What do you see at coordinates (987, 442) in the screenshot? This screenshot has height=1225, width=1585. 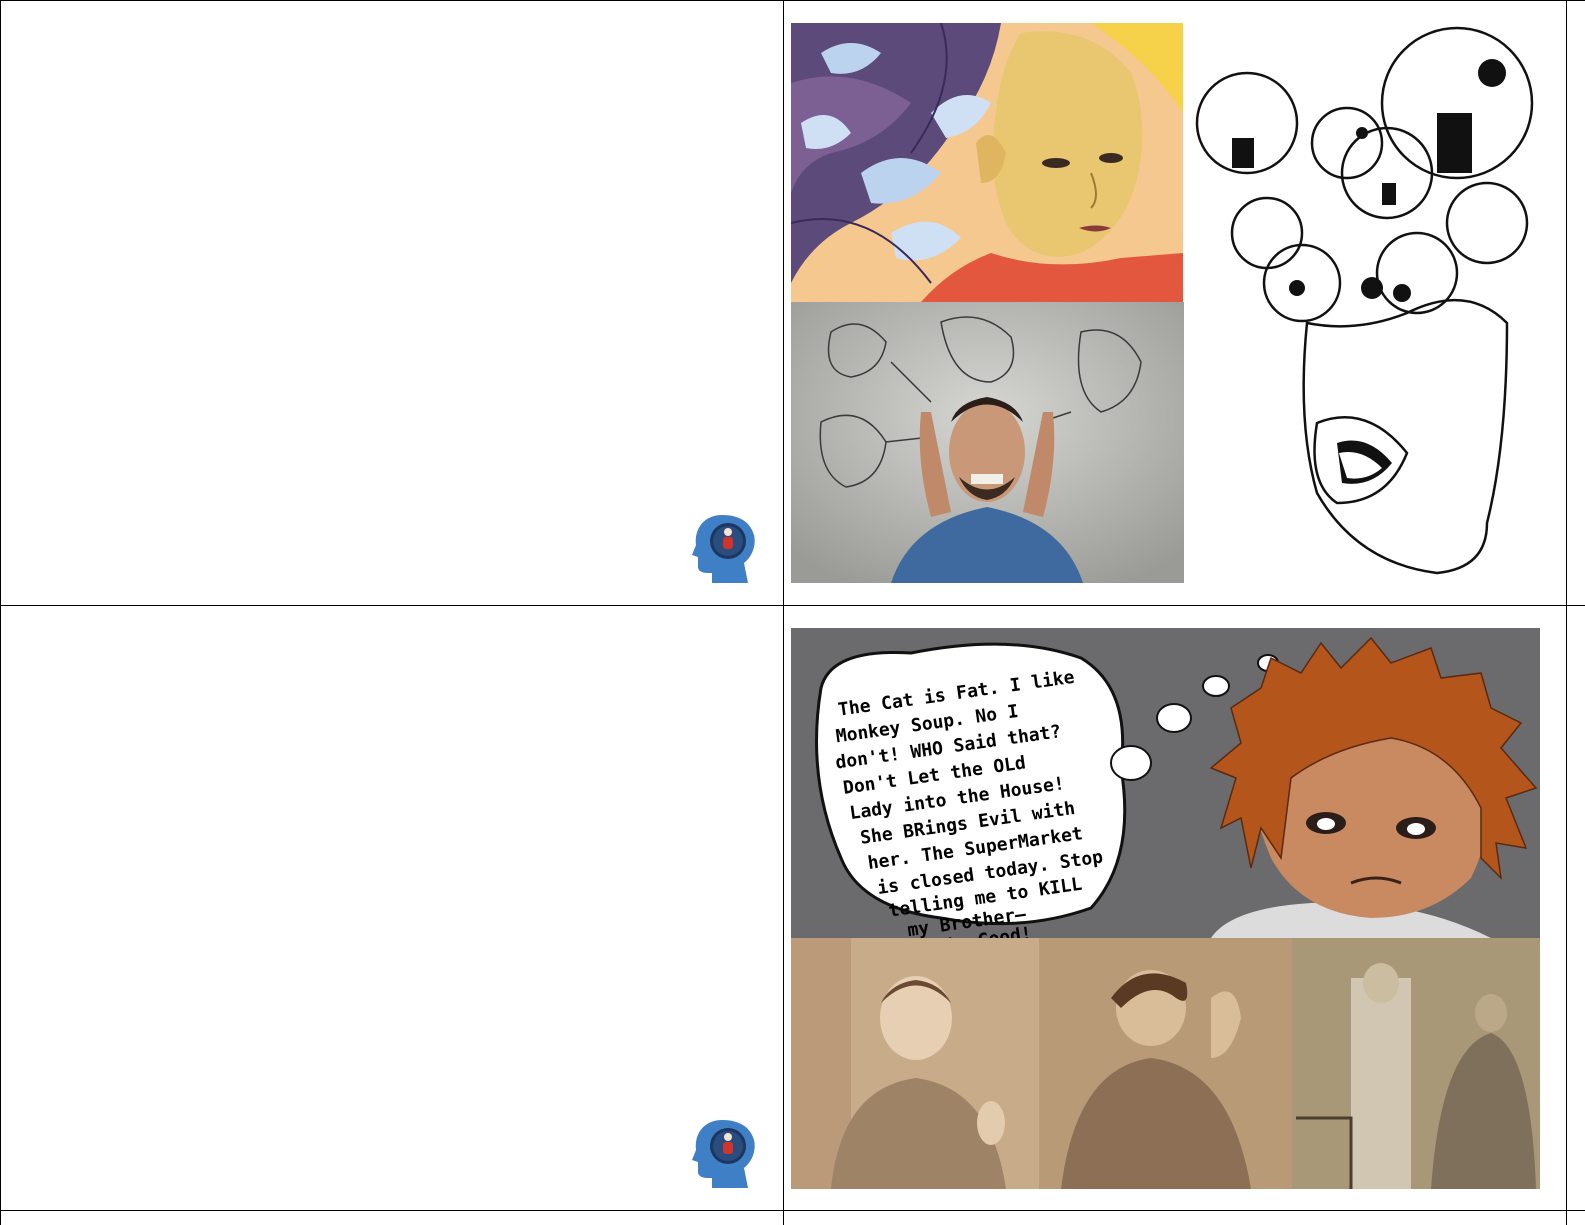 I see `man-covering-ears-voices-photo` at bounding box center [987, 442].